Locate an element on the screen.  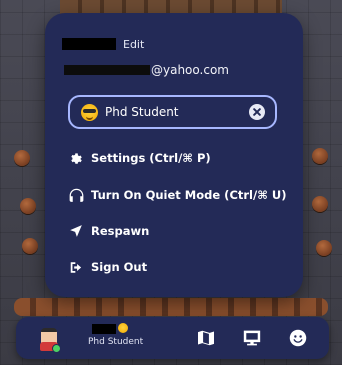
headphones-icon is located at coordinates (76, 195).